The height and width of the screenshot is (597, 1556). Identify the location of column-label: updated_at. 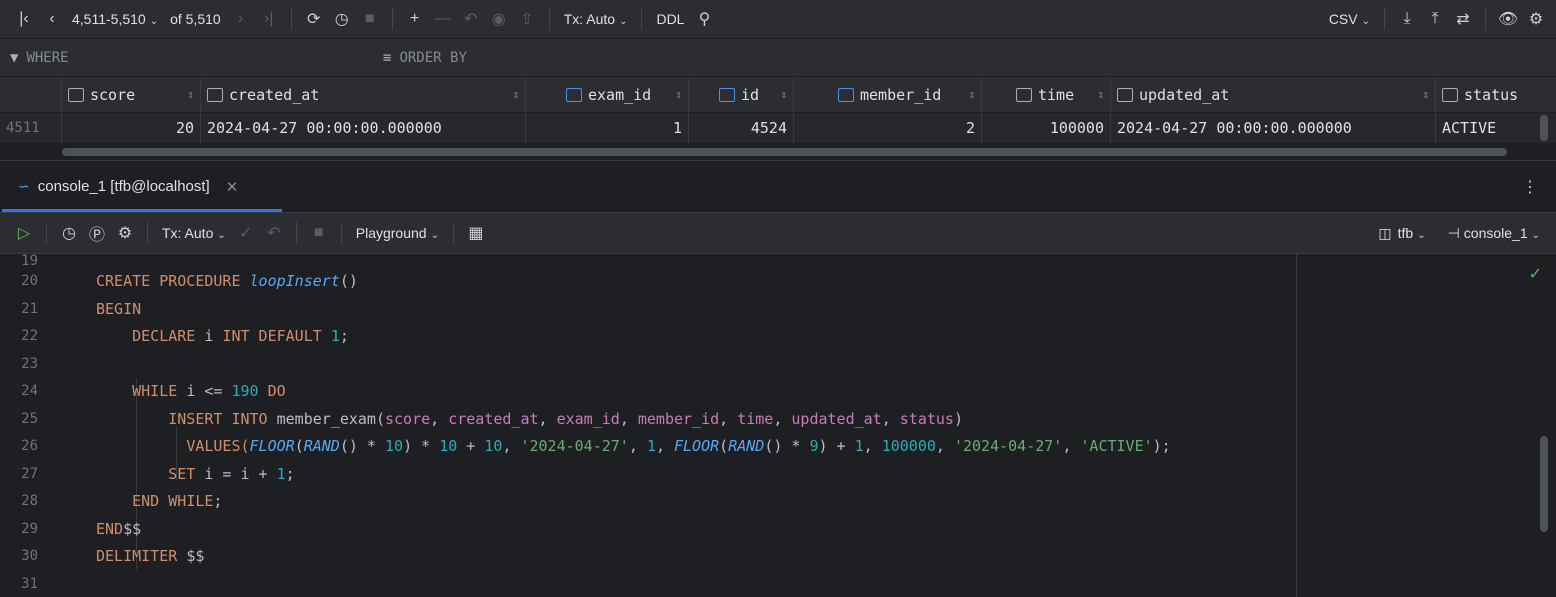
(1184, 94).